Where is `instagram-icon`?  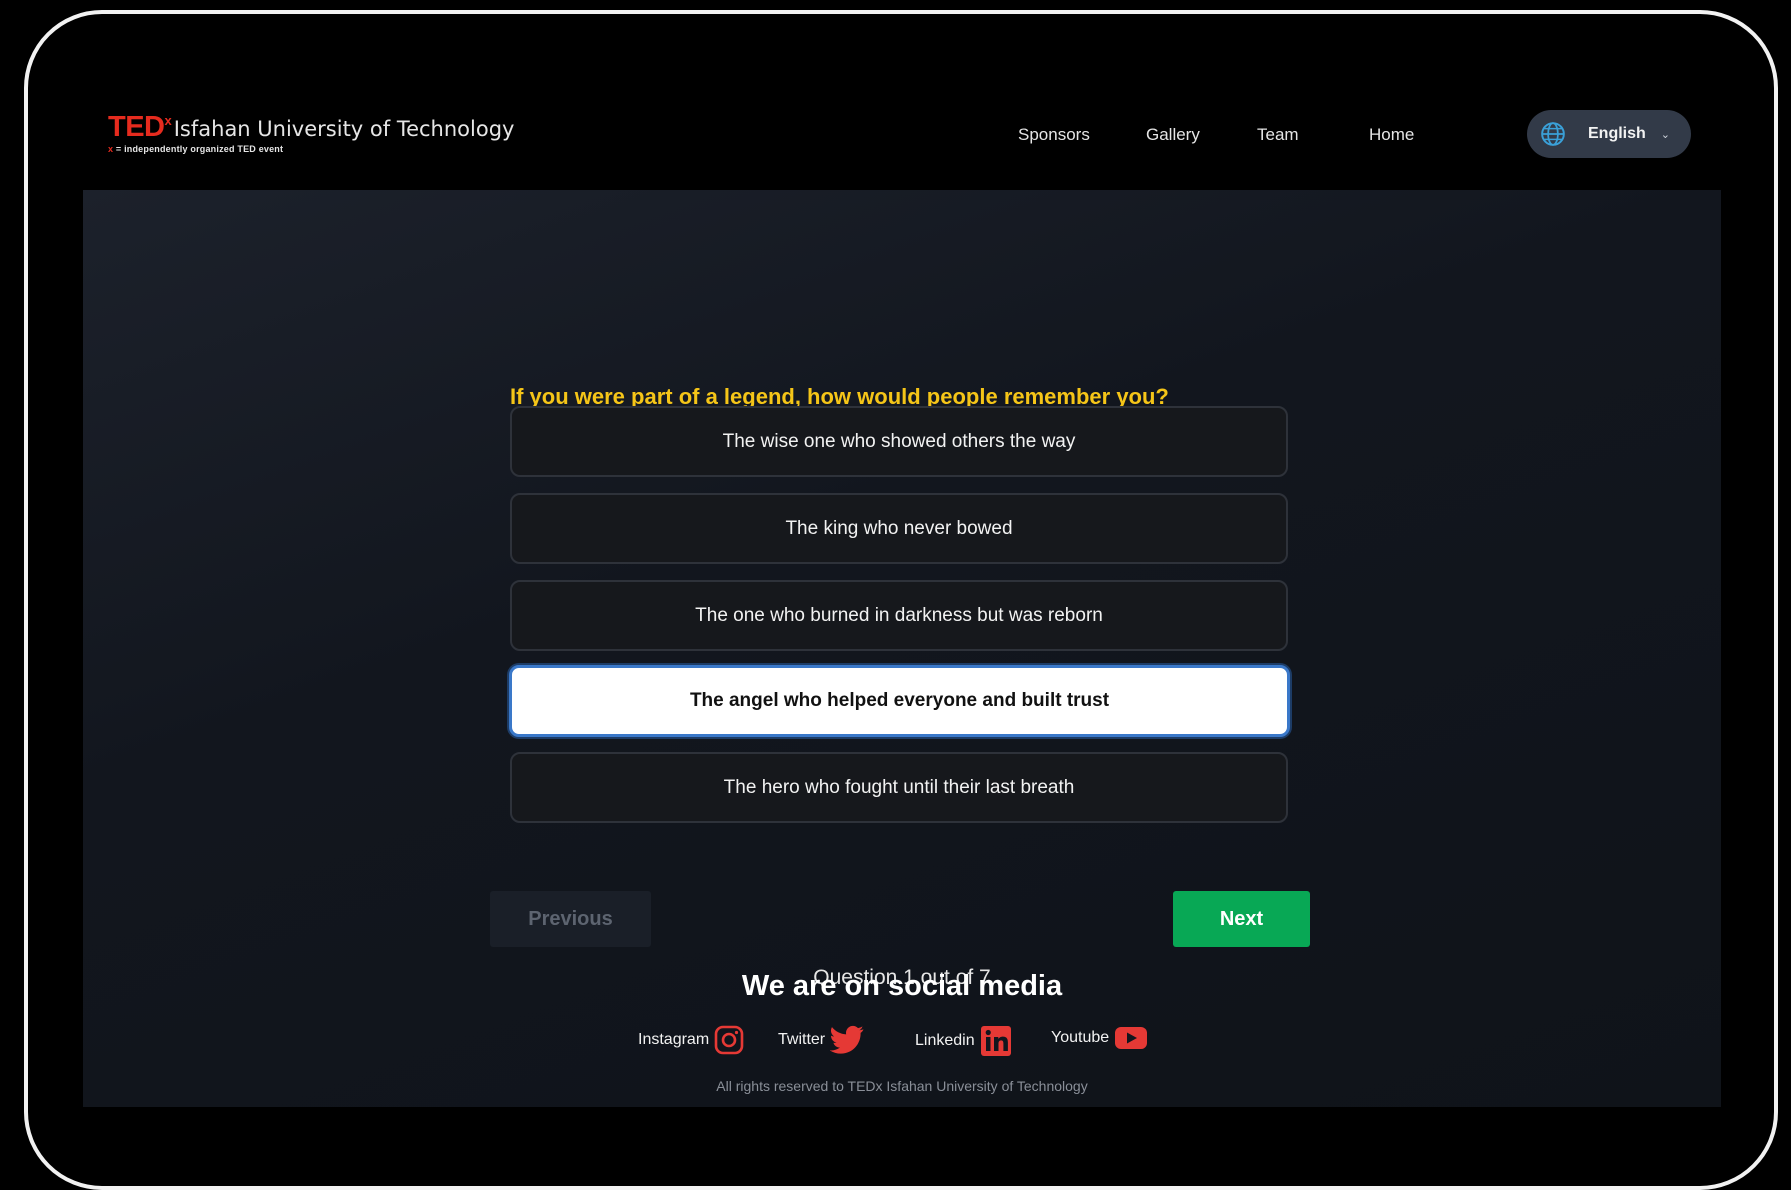
instagram-icon is located at coordinates (729, 1040).